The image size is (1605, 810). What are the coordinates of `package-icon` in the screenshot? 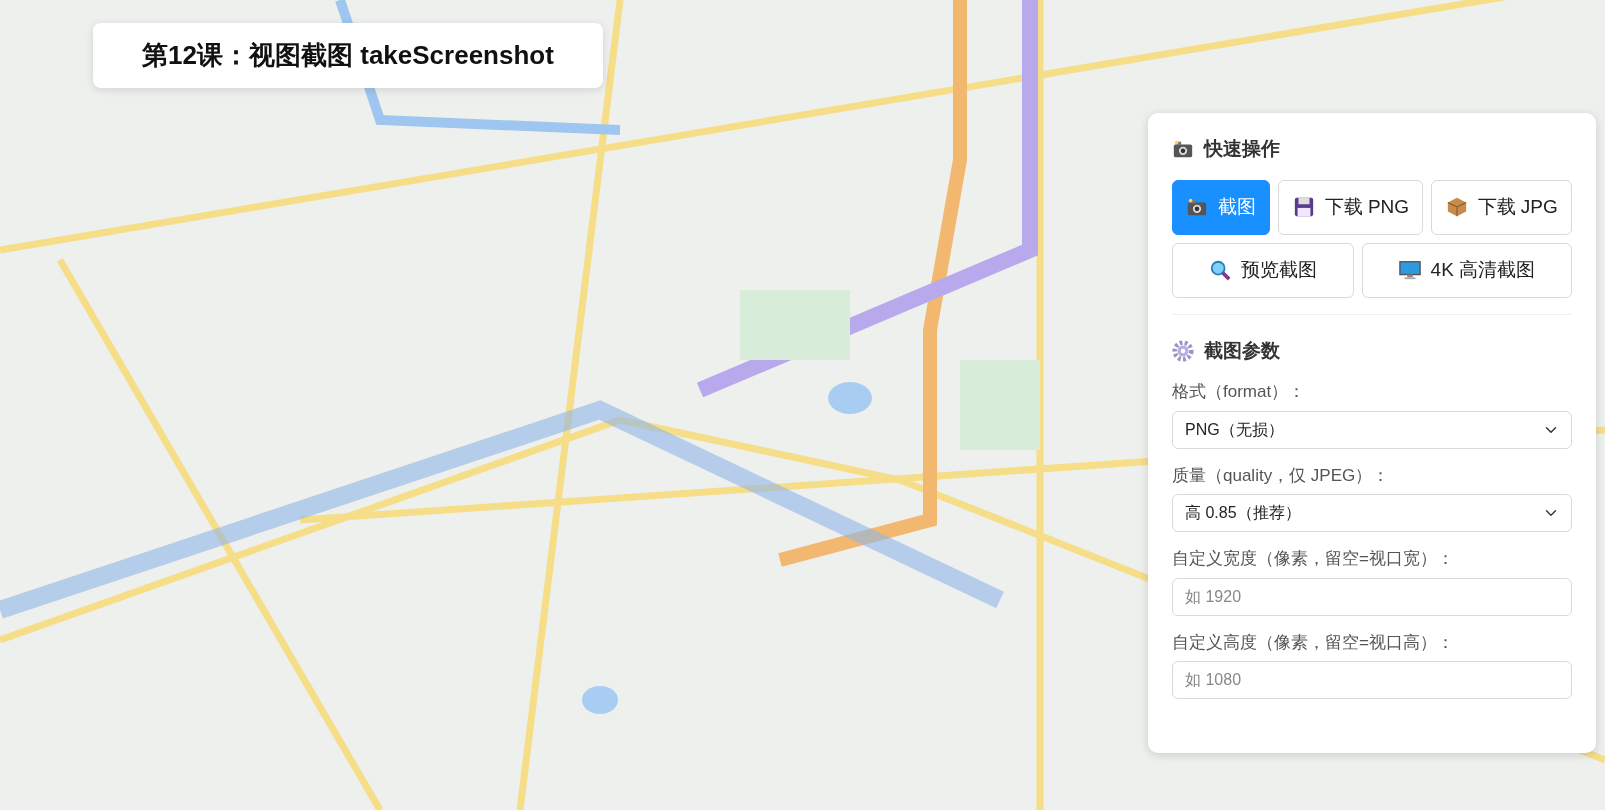 It's located at (1456, 207).